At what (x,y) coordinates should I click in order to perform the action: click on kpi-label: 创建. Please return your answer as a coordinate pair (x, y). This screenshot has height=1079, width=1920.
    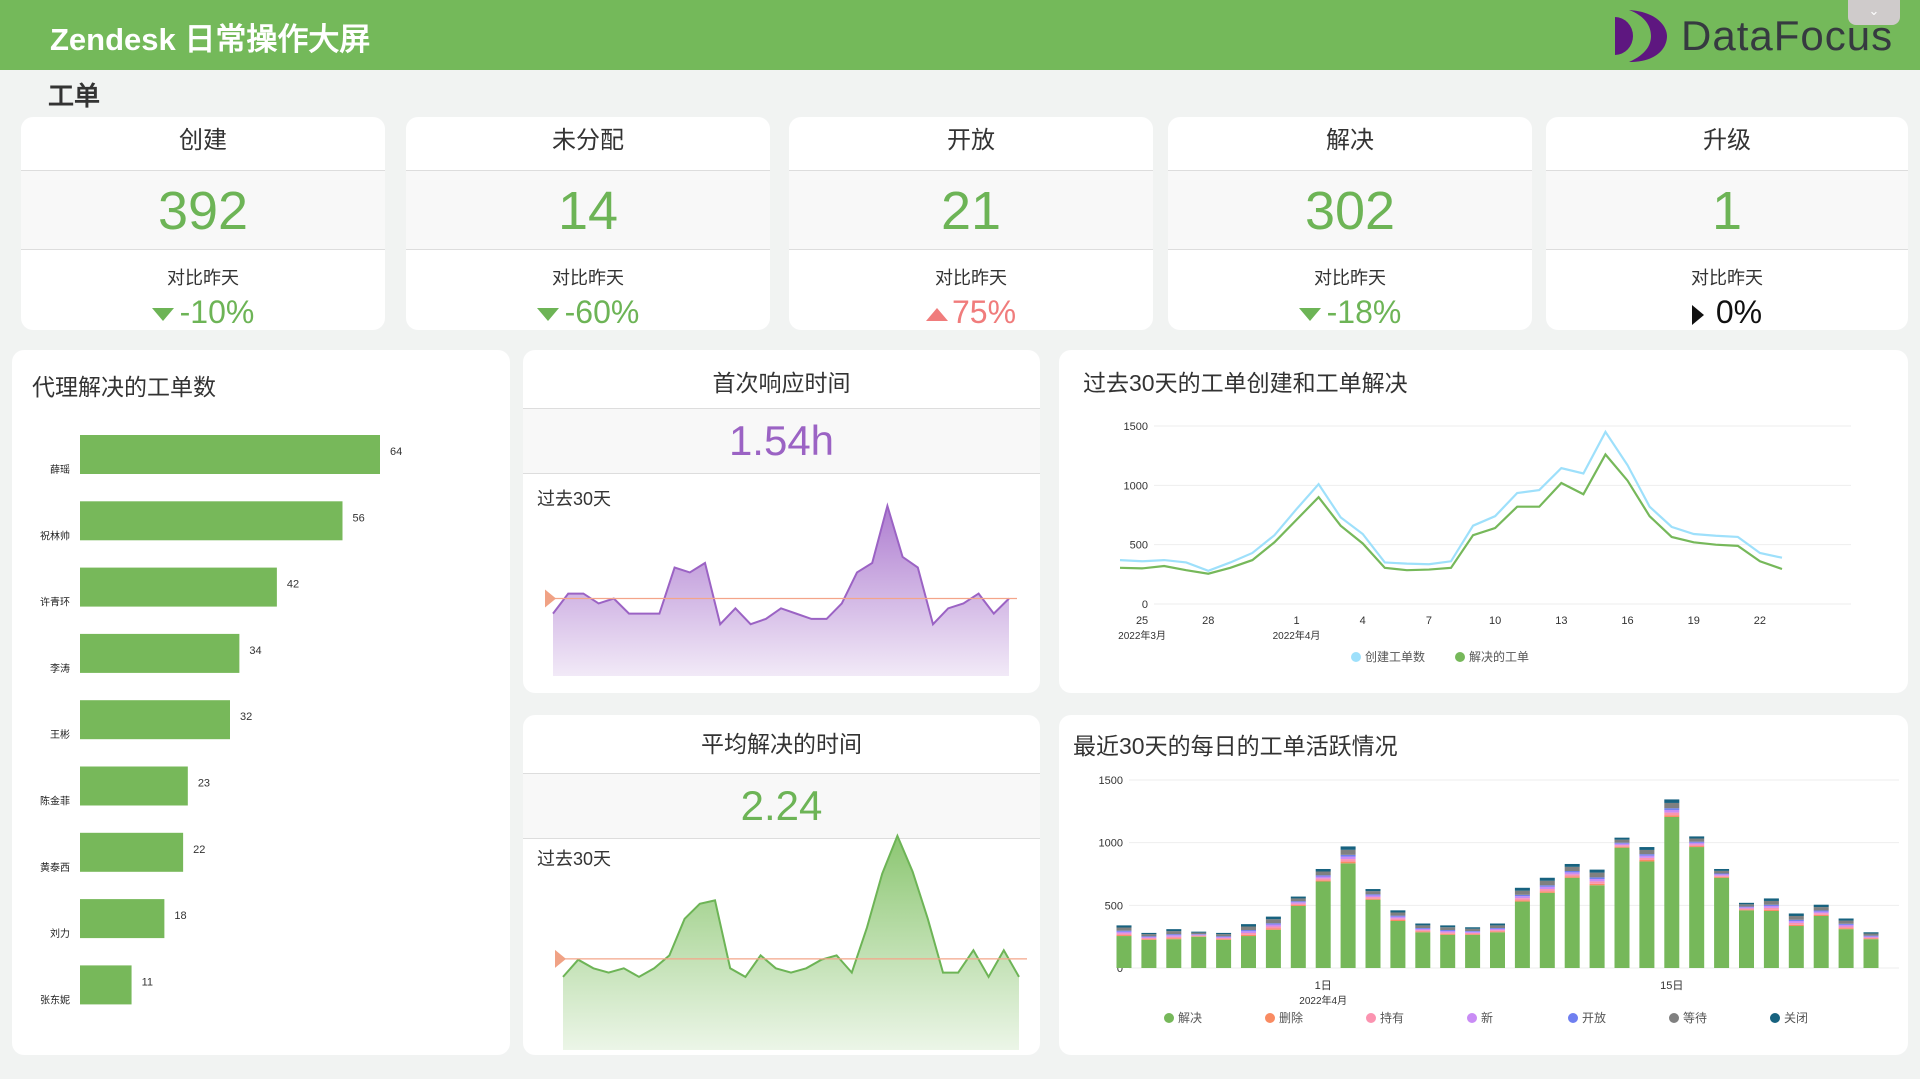
    Looking at the image, I should click on (203, 140).